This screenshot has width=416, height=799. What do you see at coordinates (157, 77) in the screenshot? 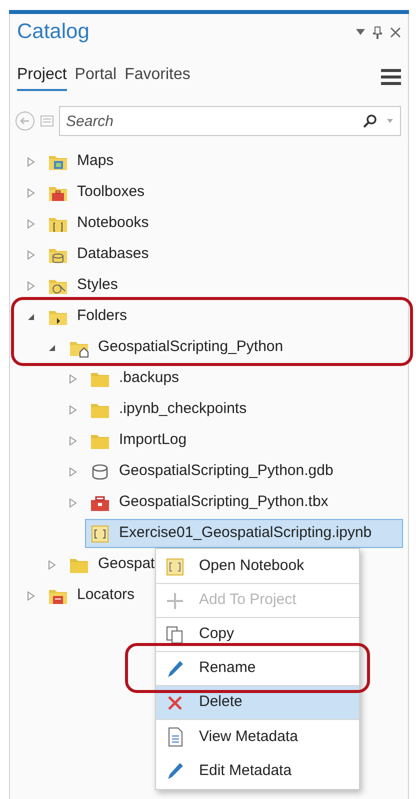
I see `tab: Favorites` at bounding box center [157, 77].